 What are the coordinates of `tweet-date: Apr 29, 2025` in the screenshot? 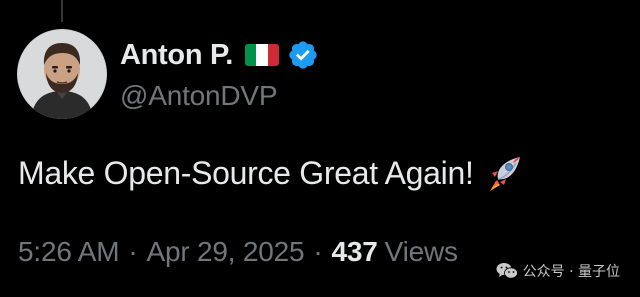 It's located at (225, 252).